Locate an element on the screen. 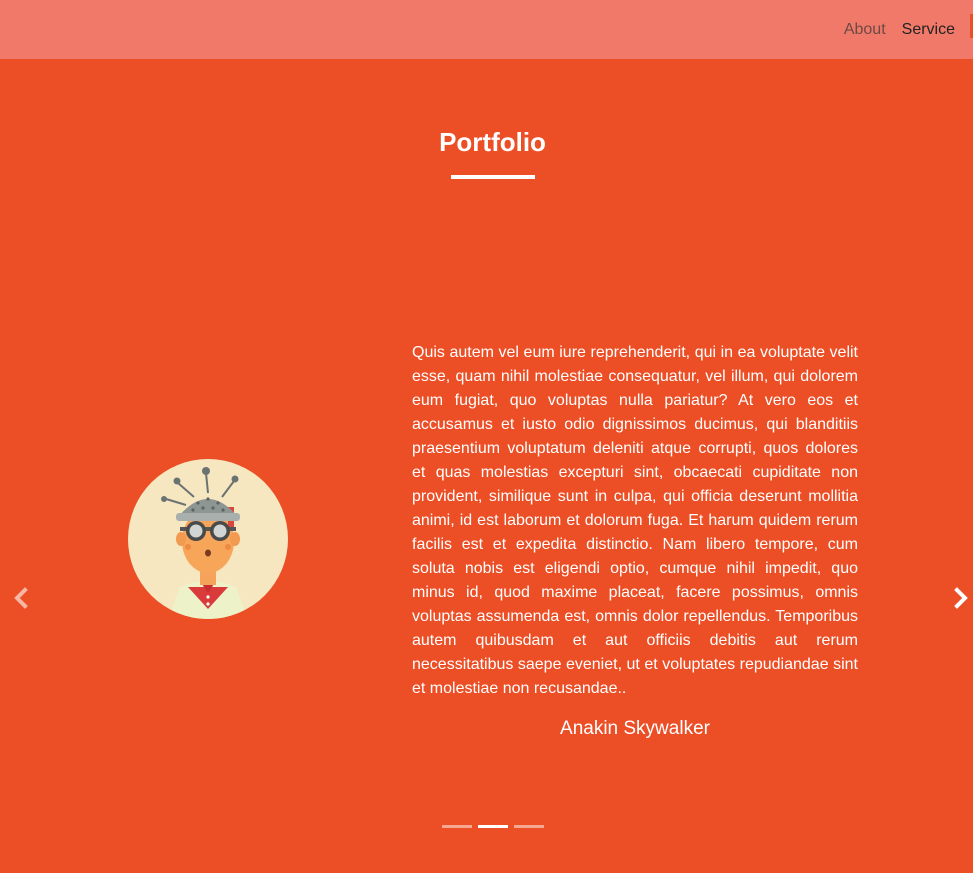 This screenshot has width=973, height=873. nav-link-service: Service is located at coordinates (928, 30).